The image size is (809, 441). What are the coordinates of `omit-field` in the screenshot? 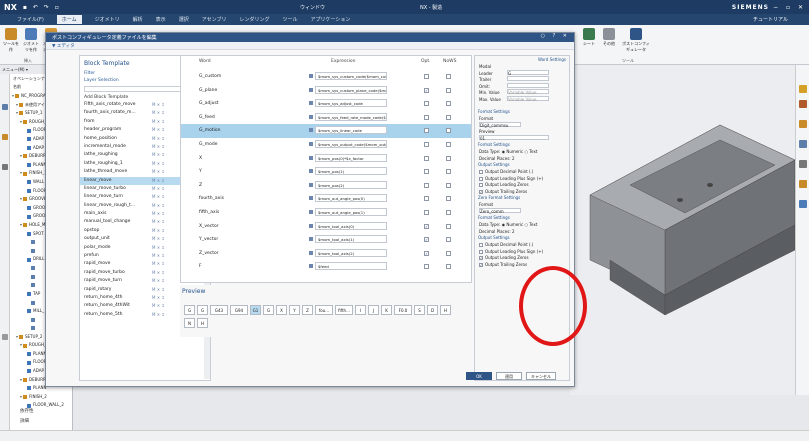 It's located at (528, 85).